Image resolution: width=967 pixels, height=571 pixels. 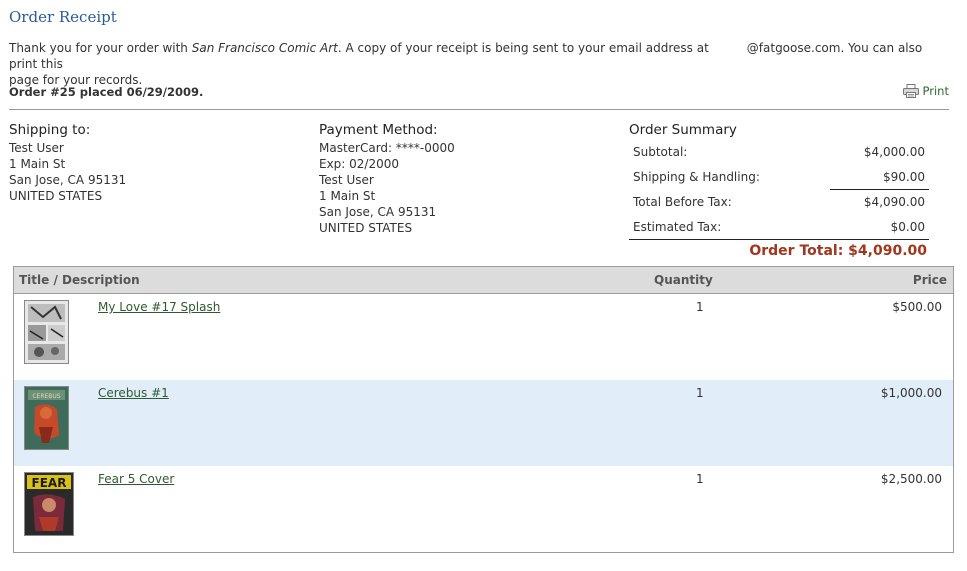 What do you see at coordinates (346, 180) in the screenshot?
I see `billing-name: Test User` at bounding box center [346, 180].